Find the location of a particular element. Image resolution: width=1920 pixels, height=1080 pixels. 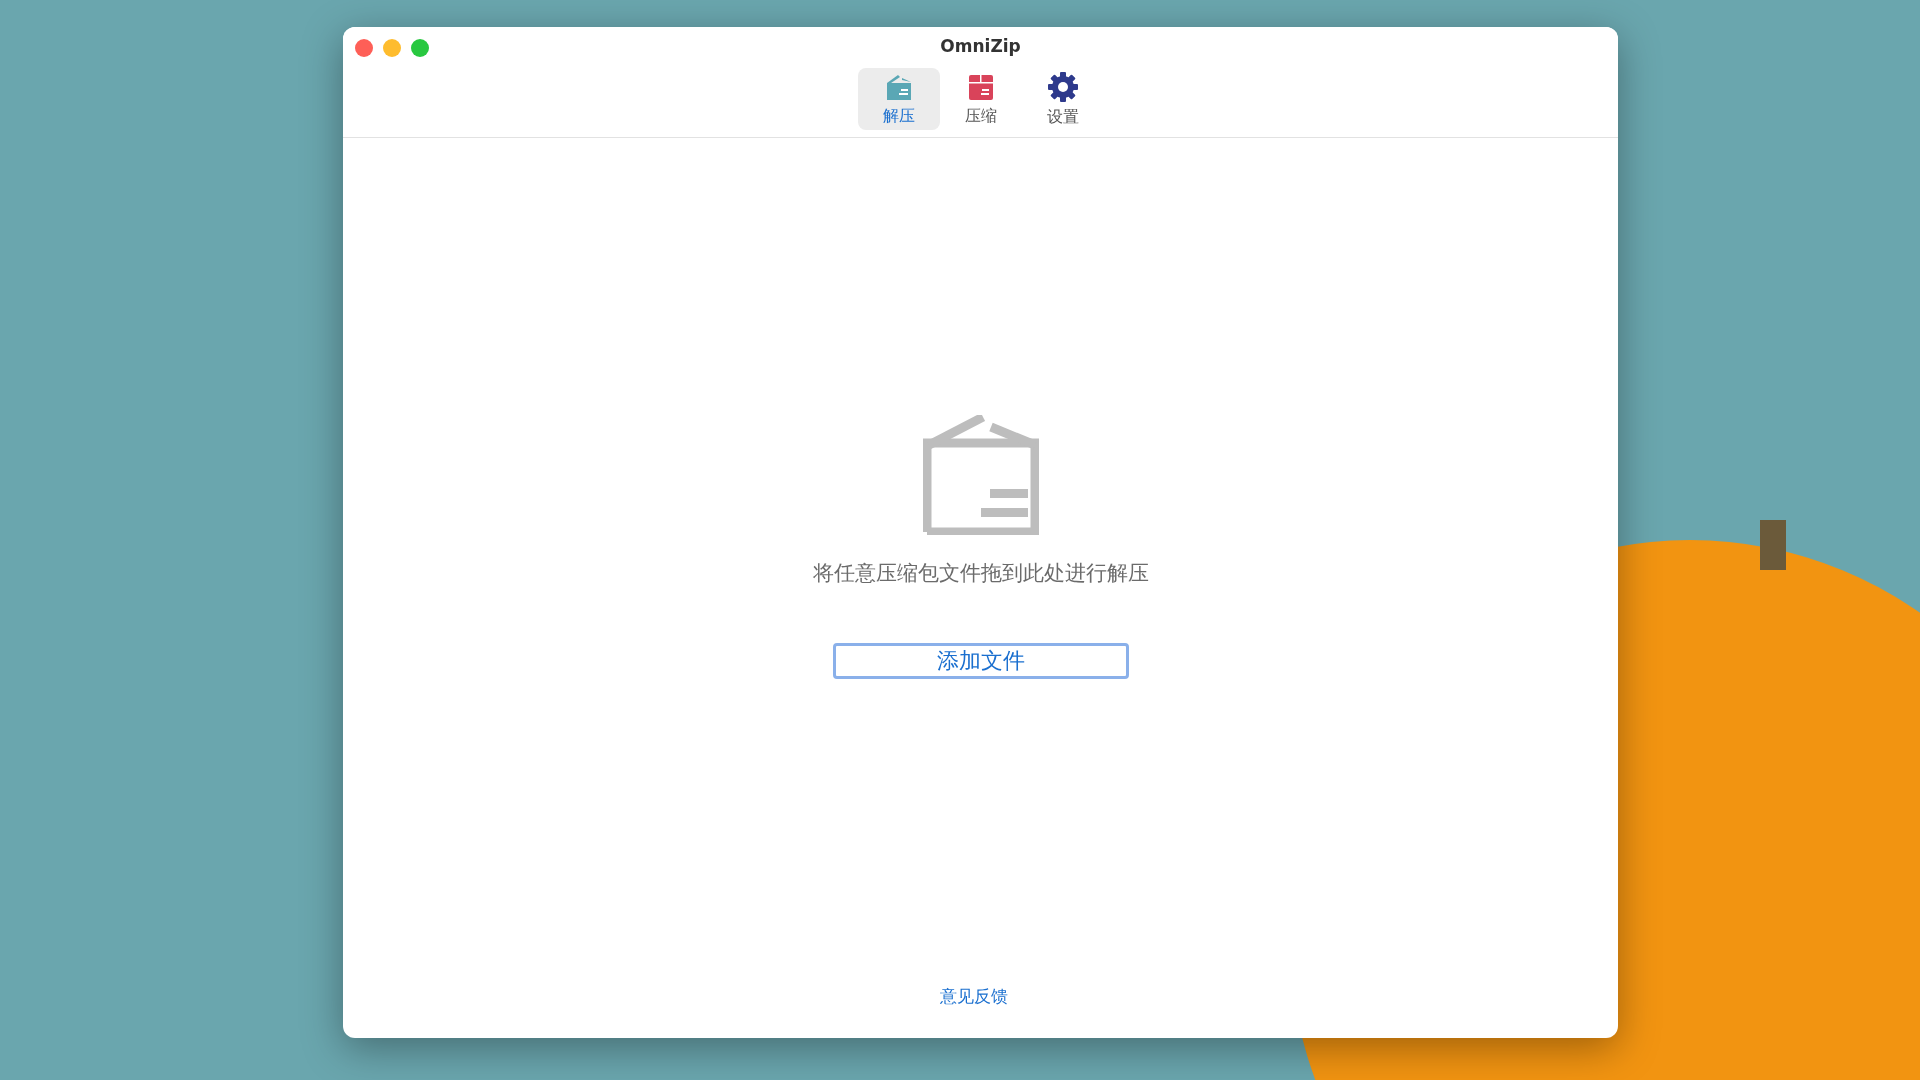

feedback-link: 意见反馈 is located at coordinates (973, 996).